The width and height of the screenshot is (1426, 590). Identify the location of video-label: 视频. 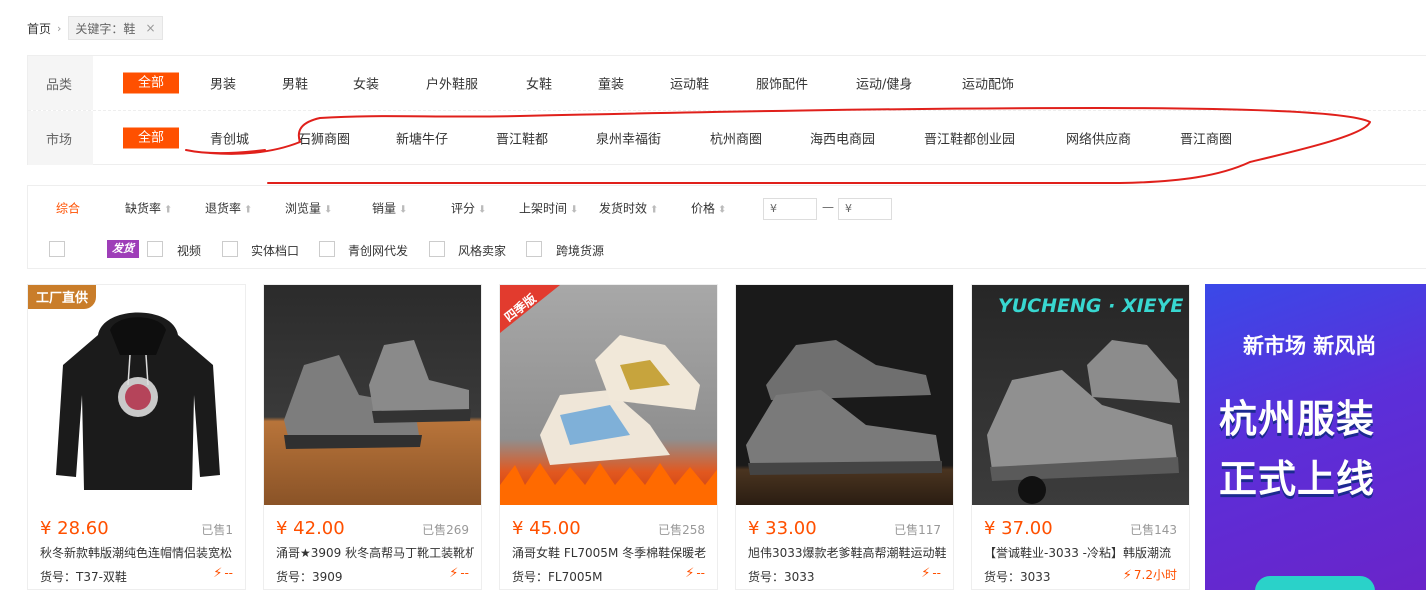
(189, 251).